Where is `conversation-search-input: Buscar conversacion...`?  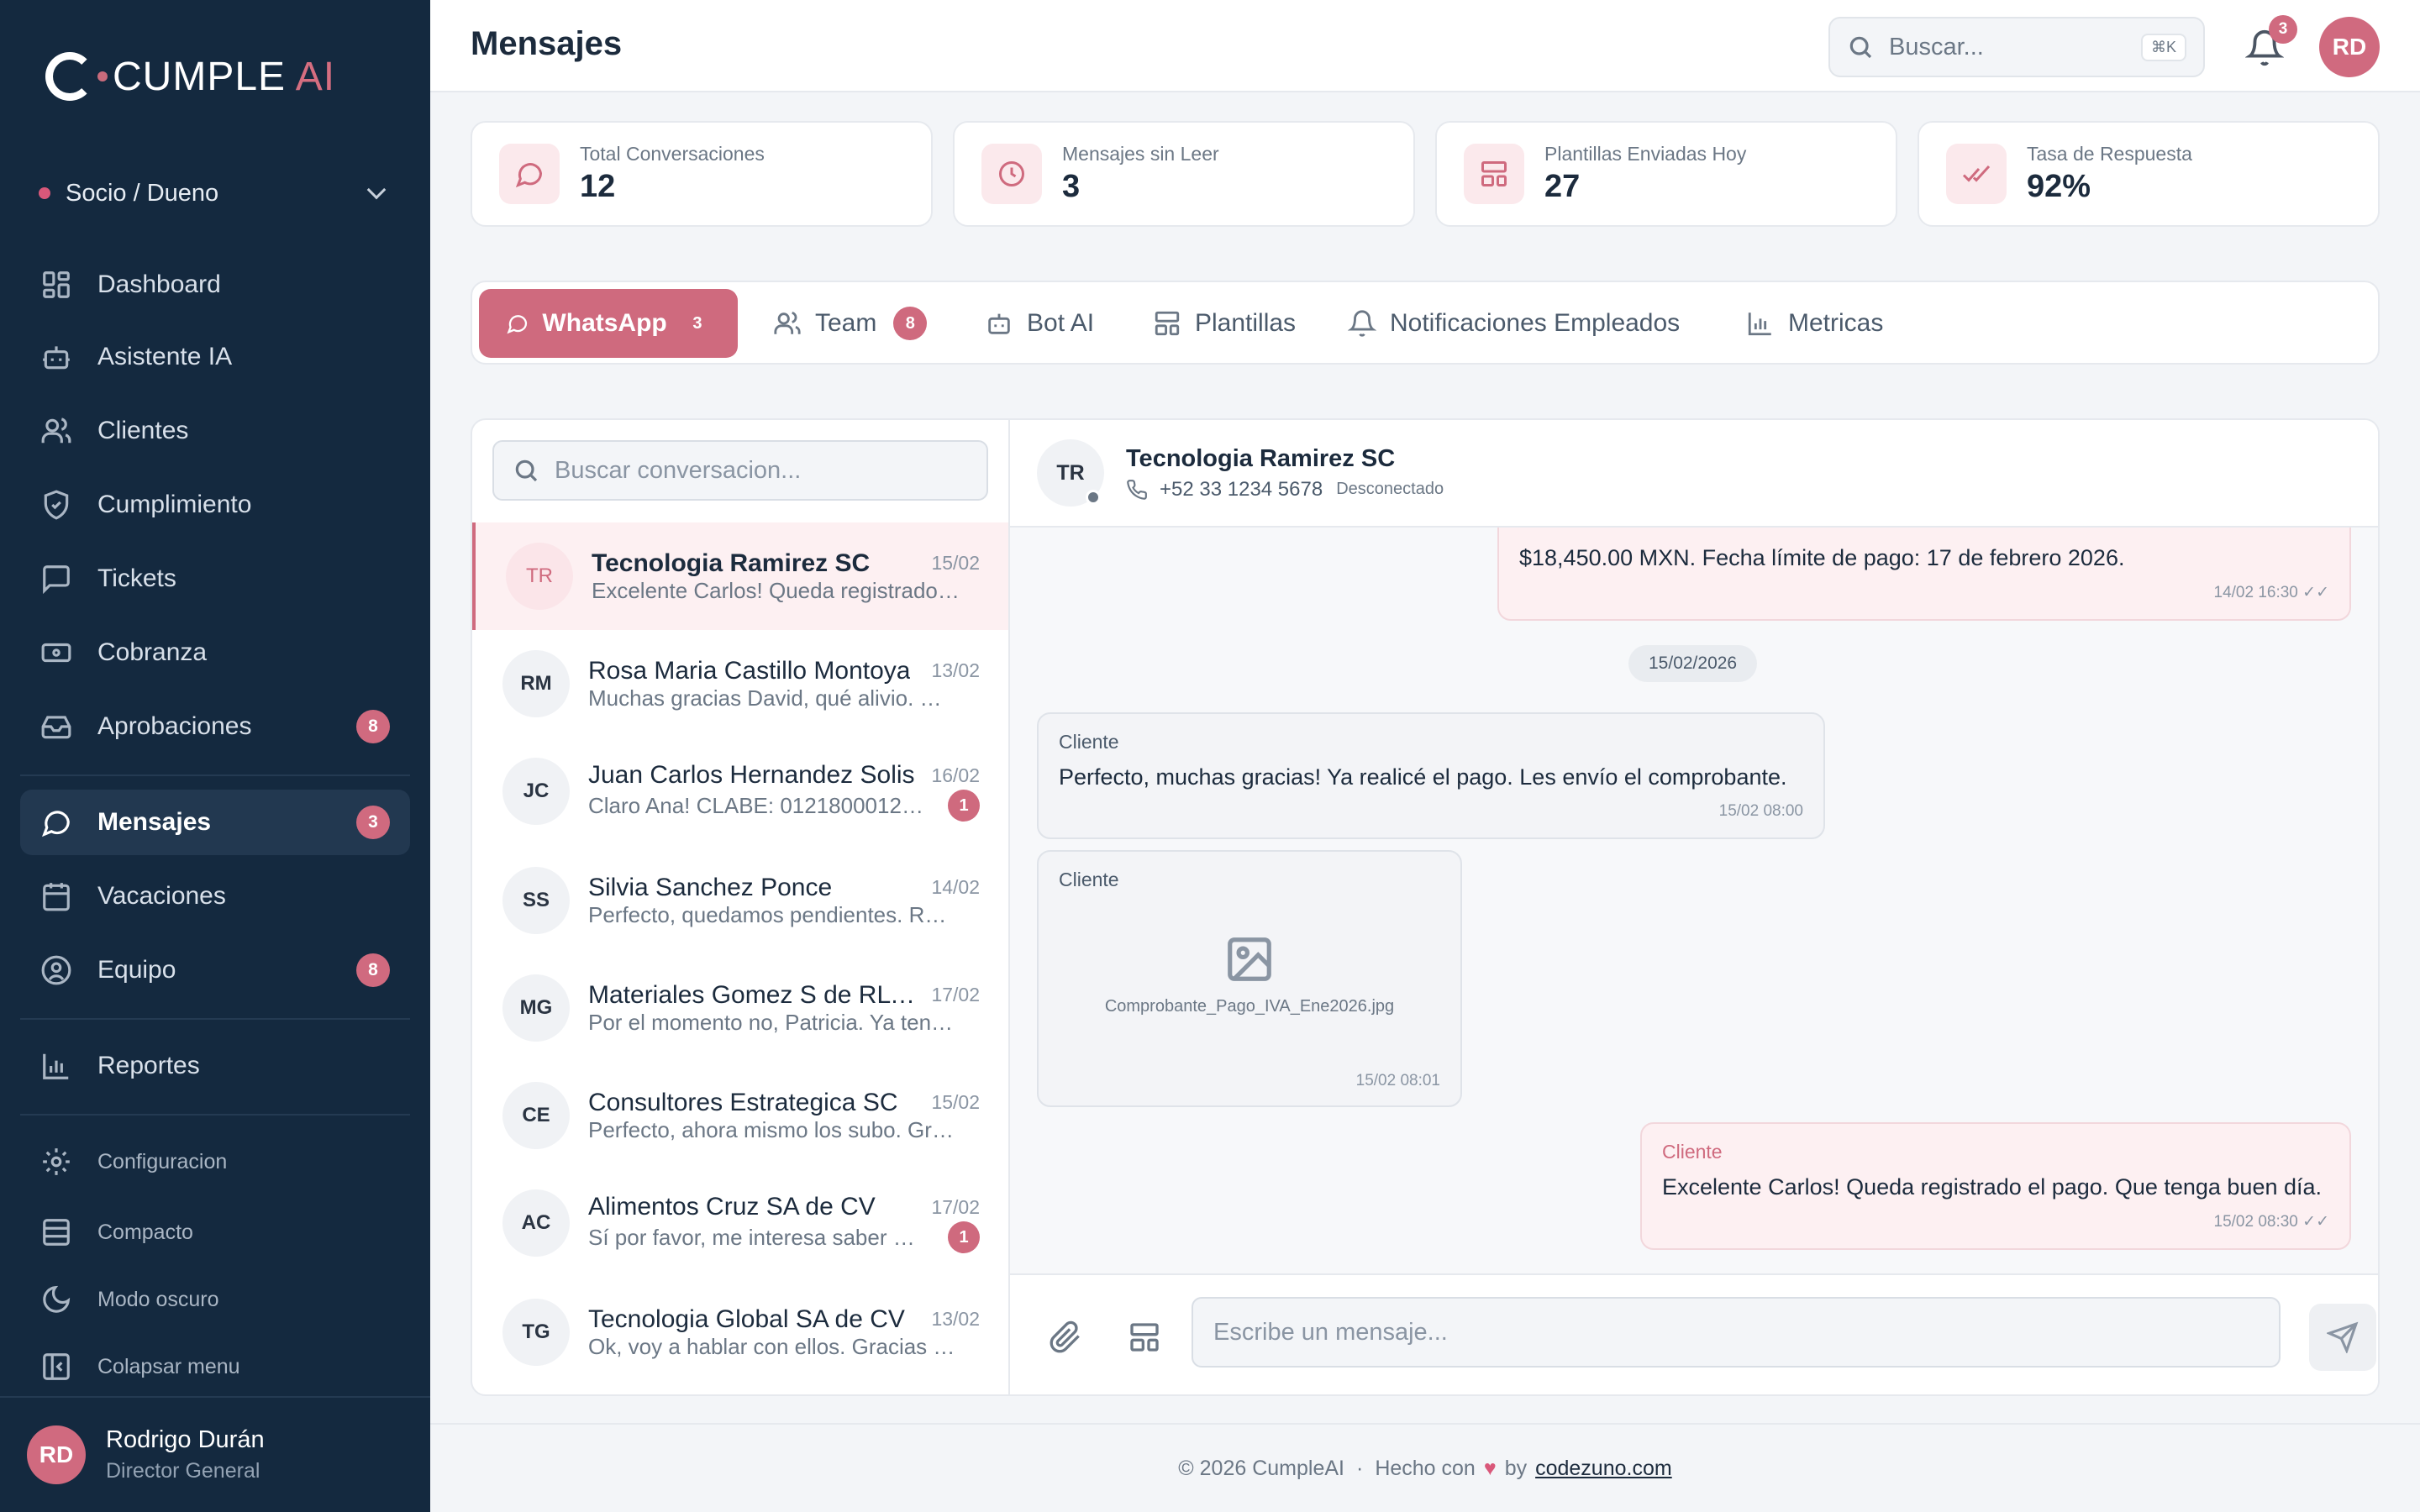
conversation-search-input: Buscar conversacion... is located at coordinates (740, 470).